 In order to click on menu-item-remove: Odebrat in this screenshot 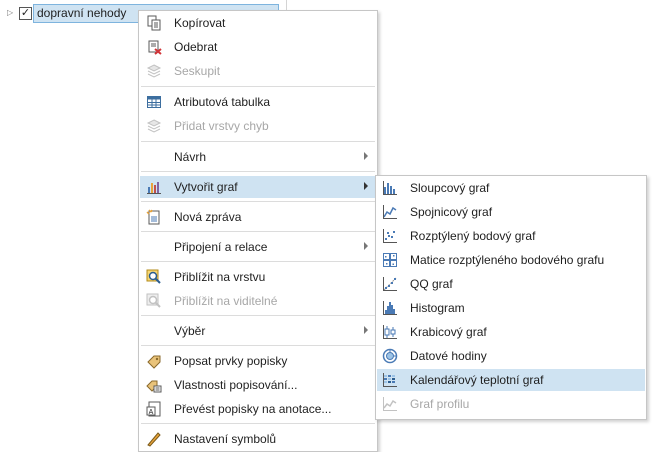, I will do `click(258, 47)`.